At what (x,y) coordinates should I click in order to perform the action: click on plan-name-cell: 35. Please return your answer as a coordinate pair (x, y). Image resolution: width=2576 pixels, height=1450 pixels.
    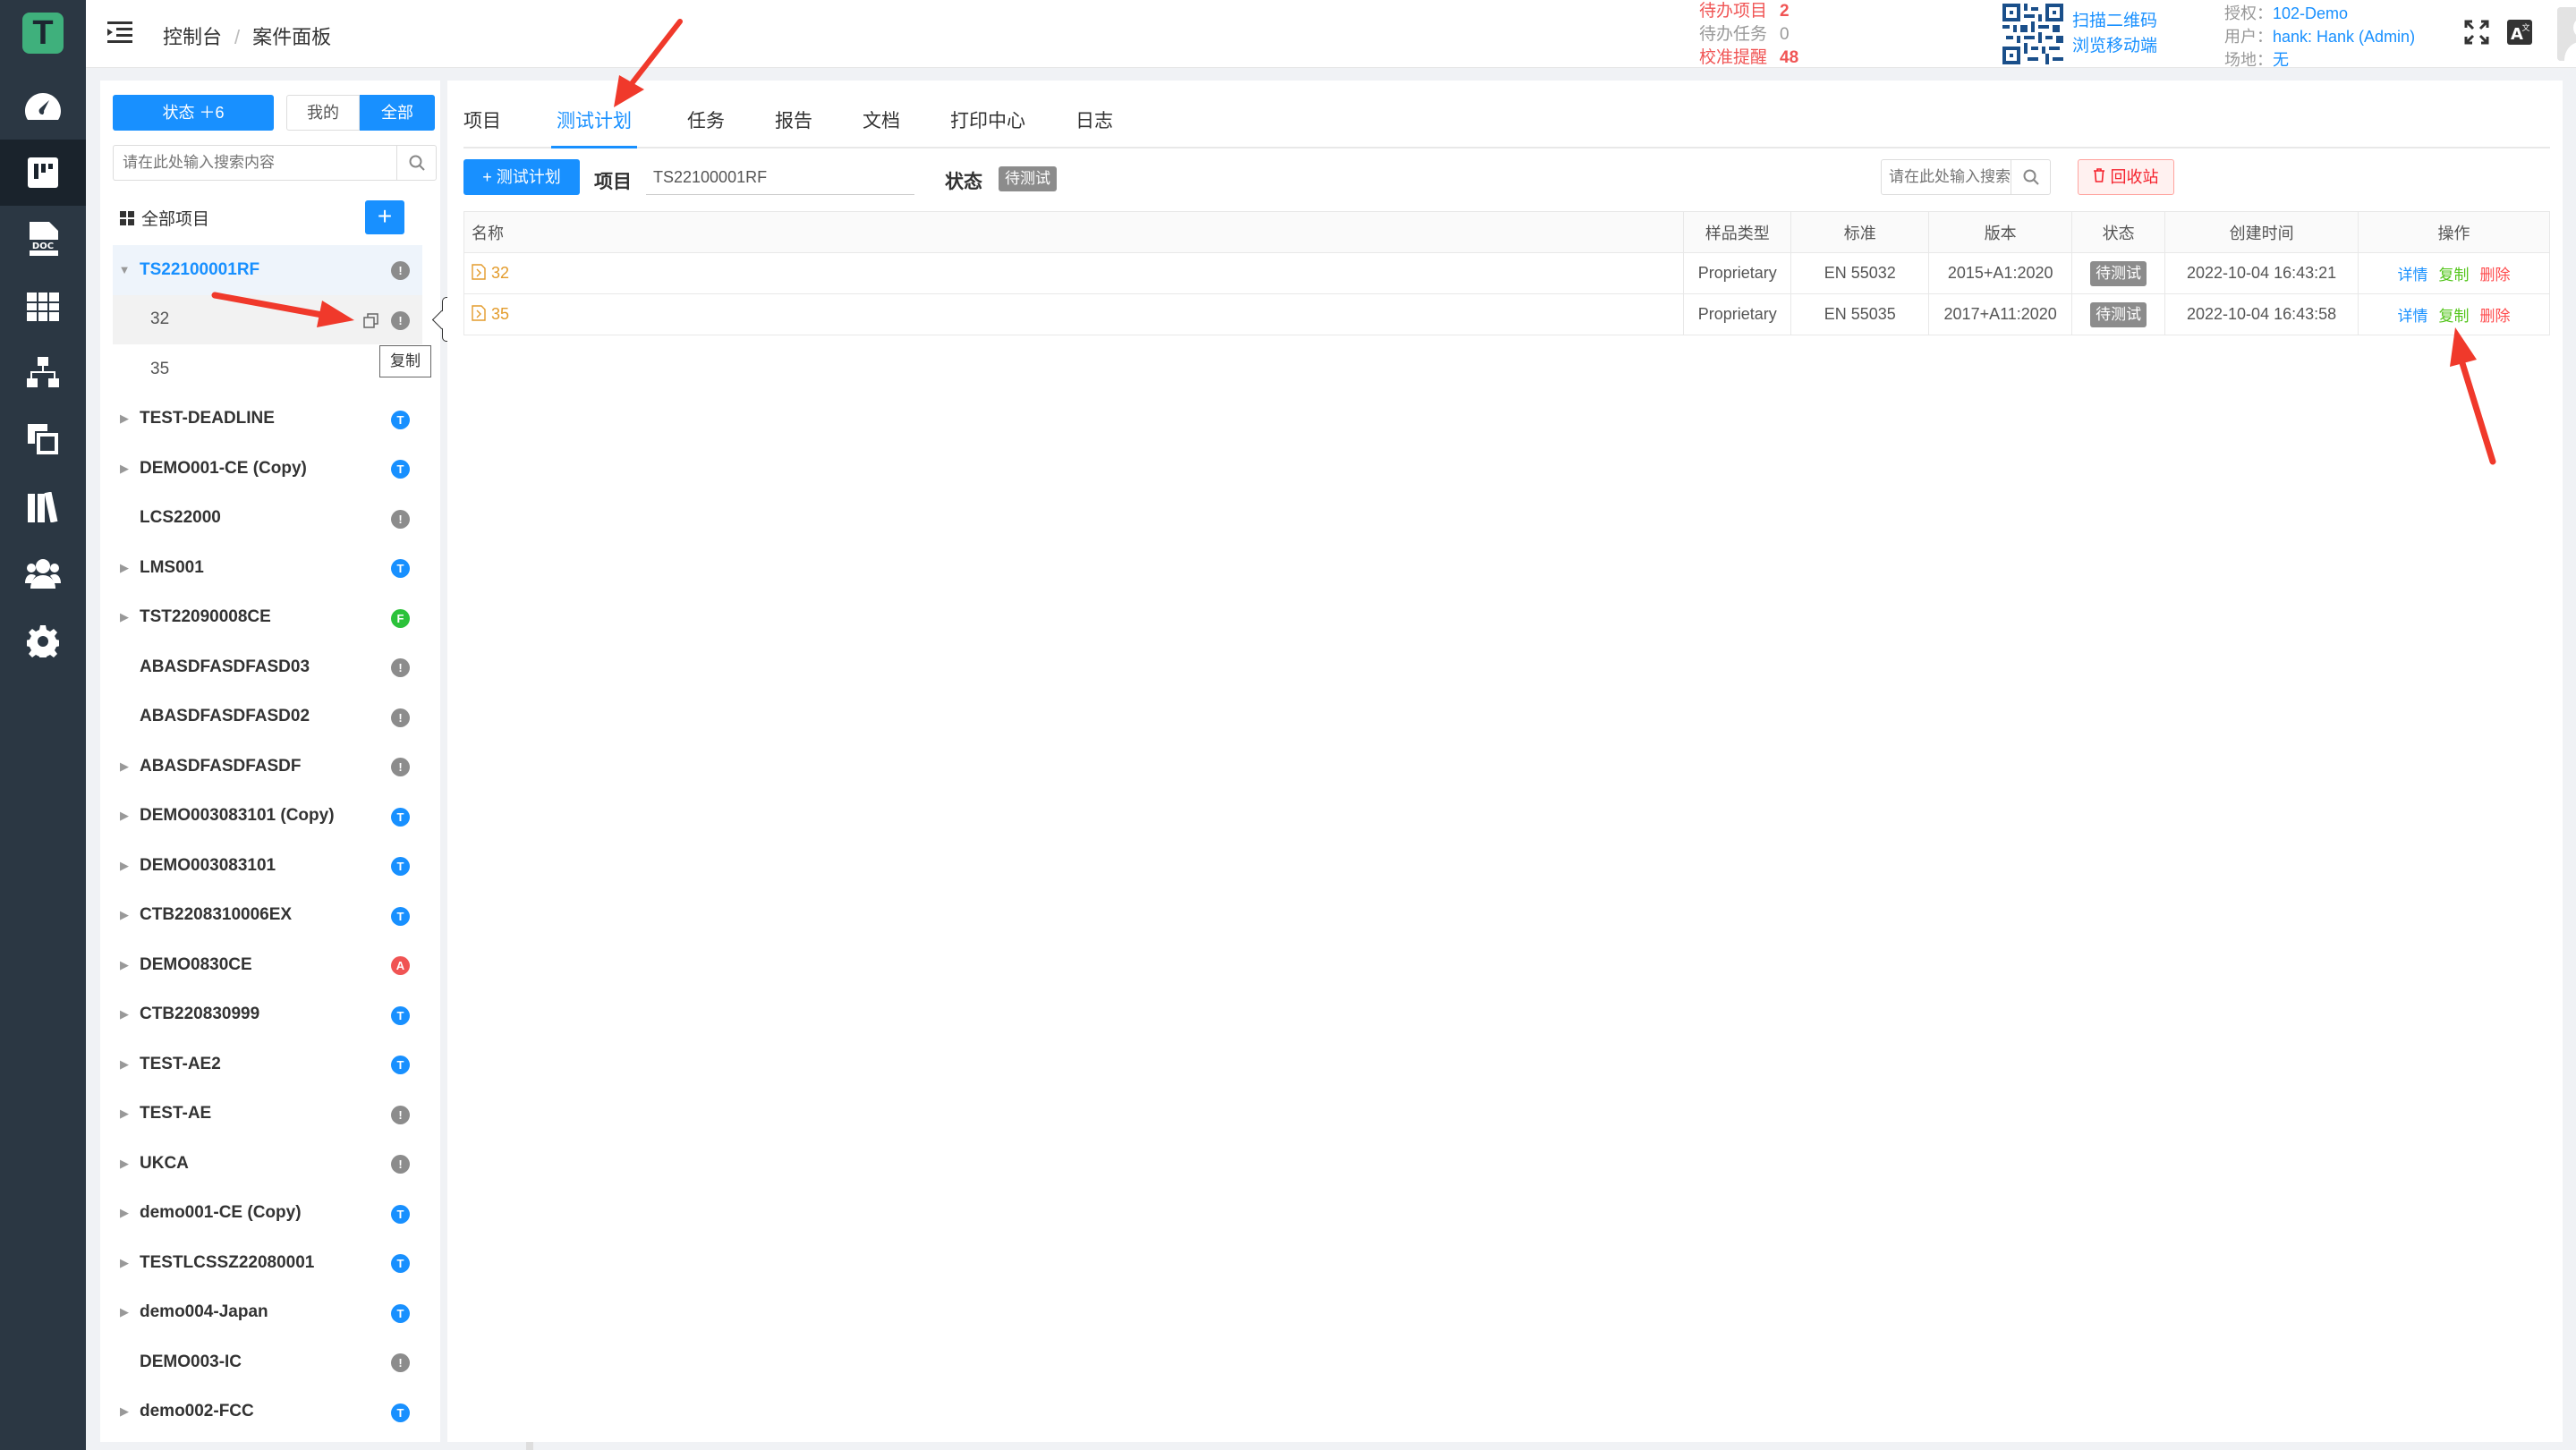
    Looking at the image, I should click on (1074, 314).